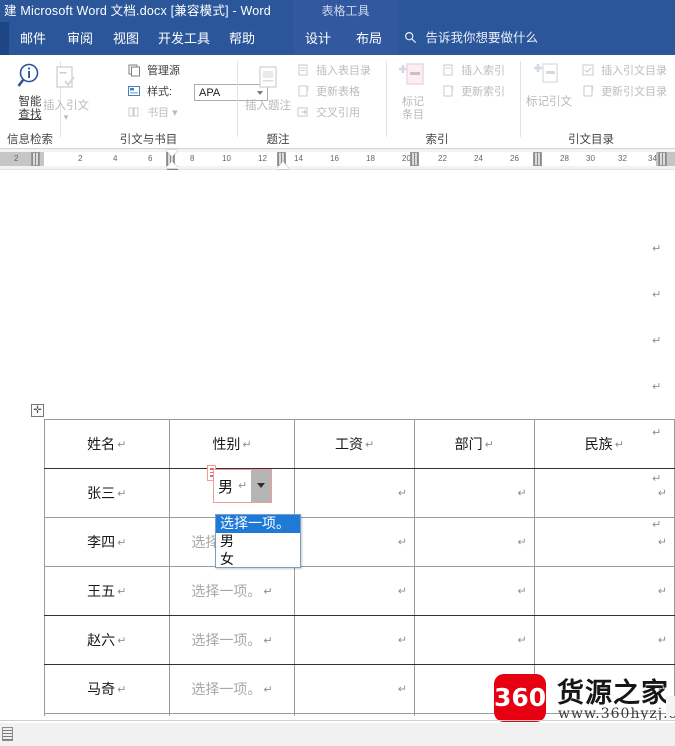 The width and height of the screenshot is (675, 746). Describe the element at coordinates (268, 77) in the screenshot. I see `insert-caption-icon` at that location.